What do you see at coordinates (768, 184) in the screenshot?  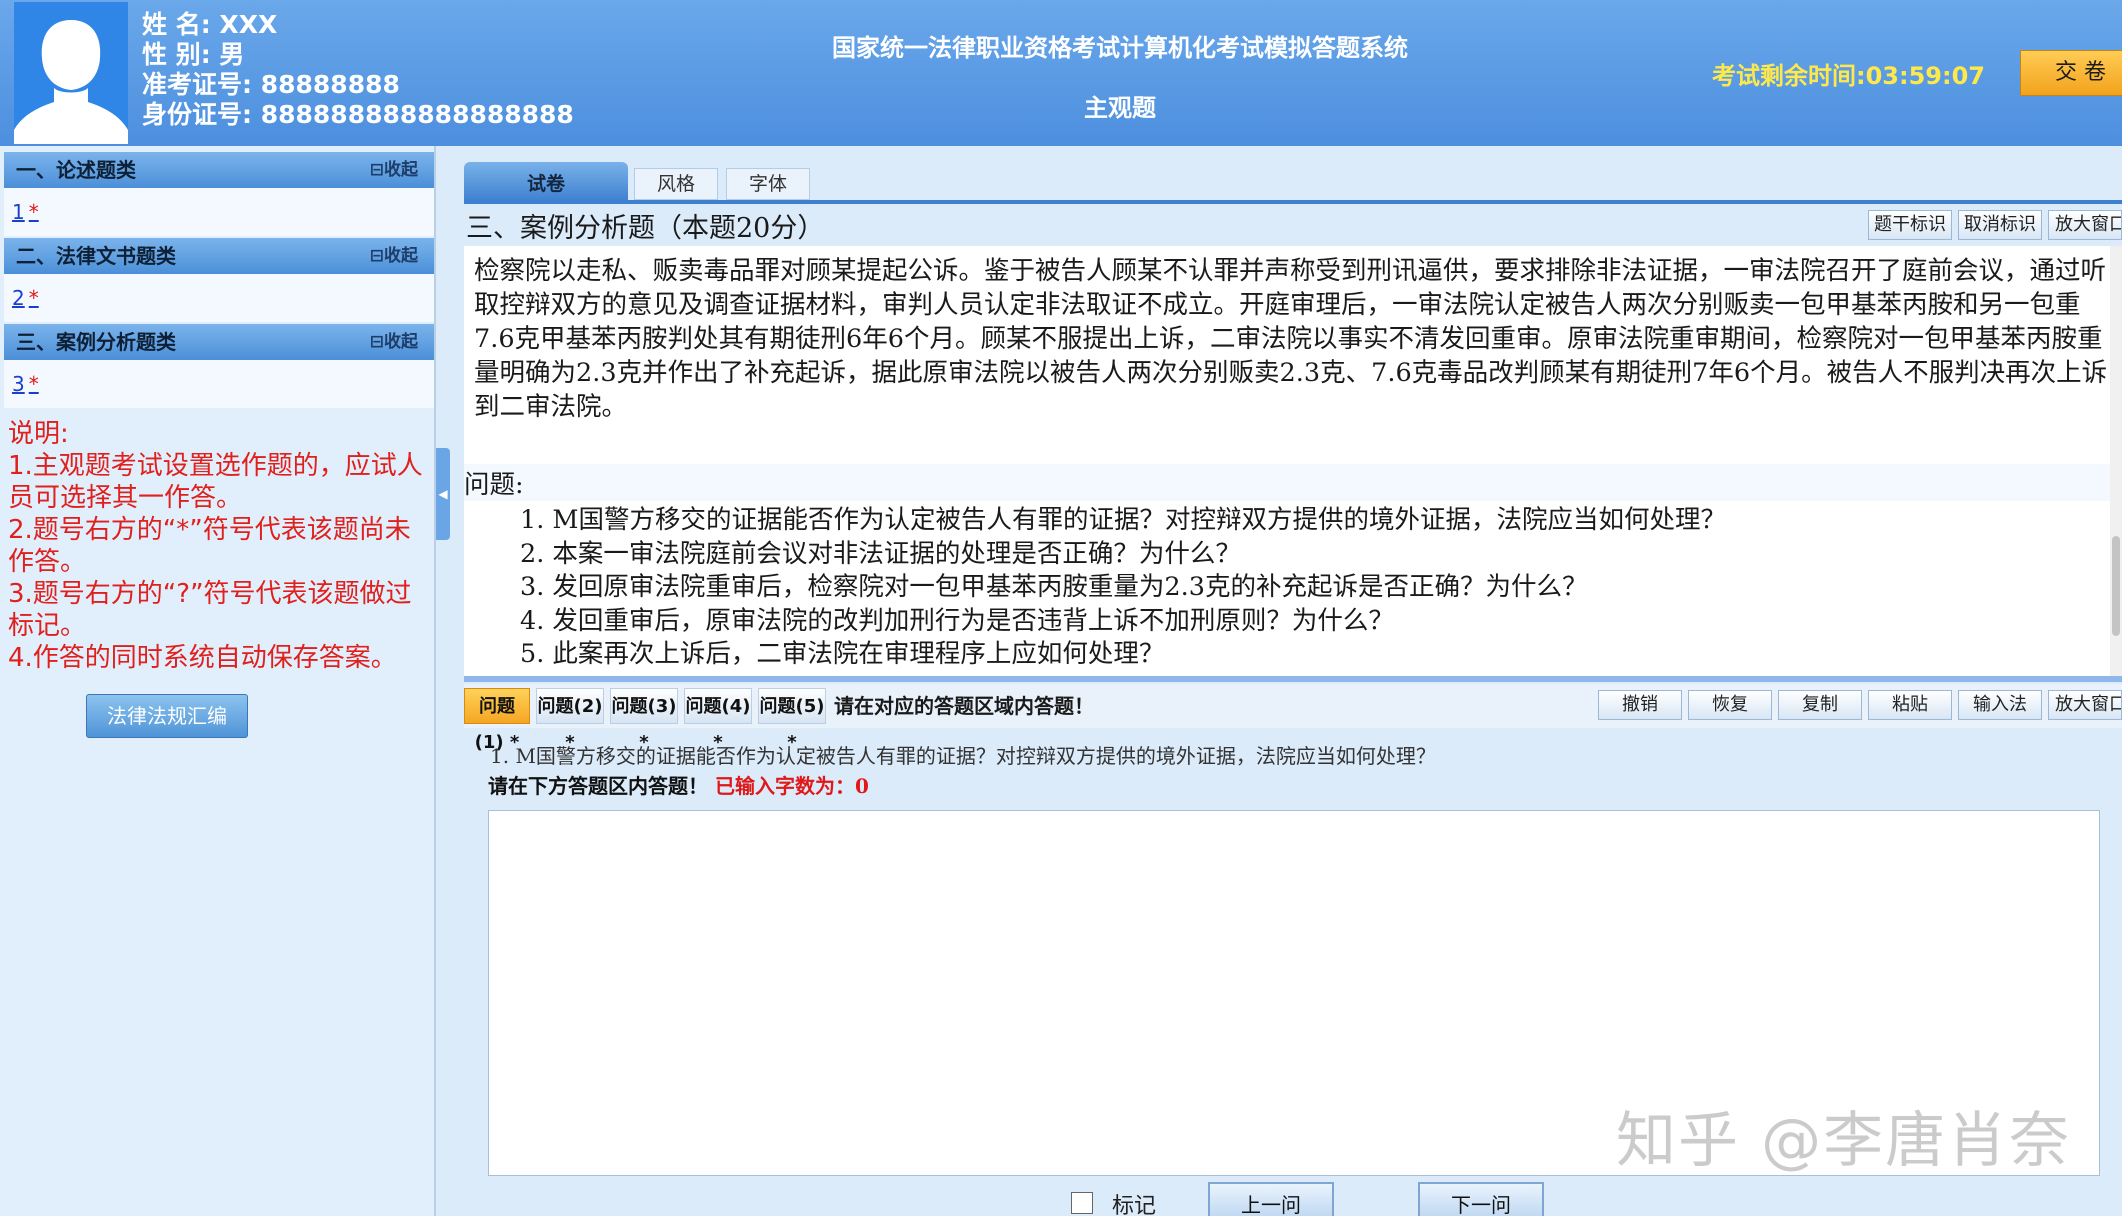 I see `tab-font: 字体` at bounding box center [768, 184].